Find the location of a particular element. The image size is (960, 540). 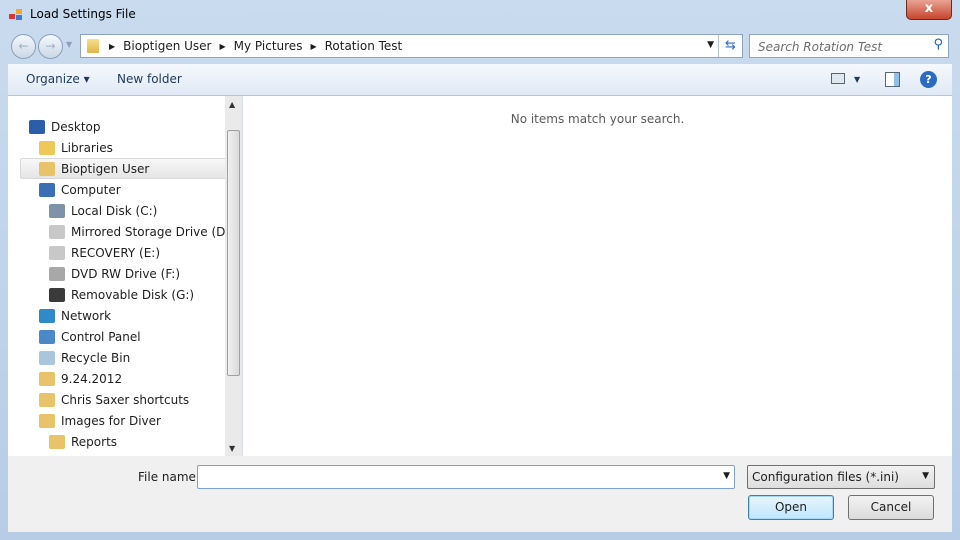

cancel-button: Cancel is located at coordinates (891, 507).